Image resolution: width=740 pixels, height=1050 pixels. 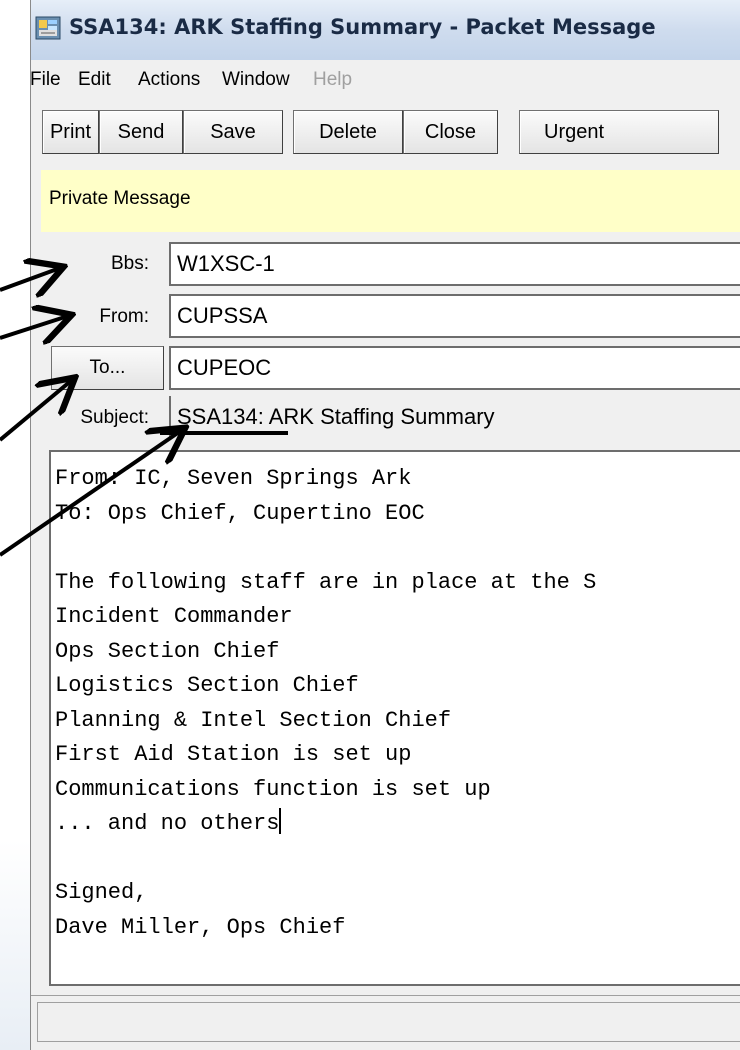 I want to click on to-field: CUPEOC, so click(x=454, y=368).